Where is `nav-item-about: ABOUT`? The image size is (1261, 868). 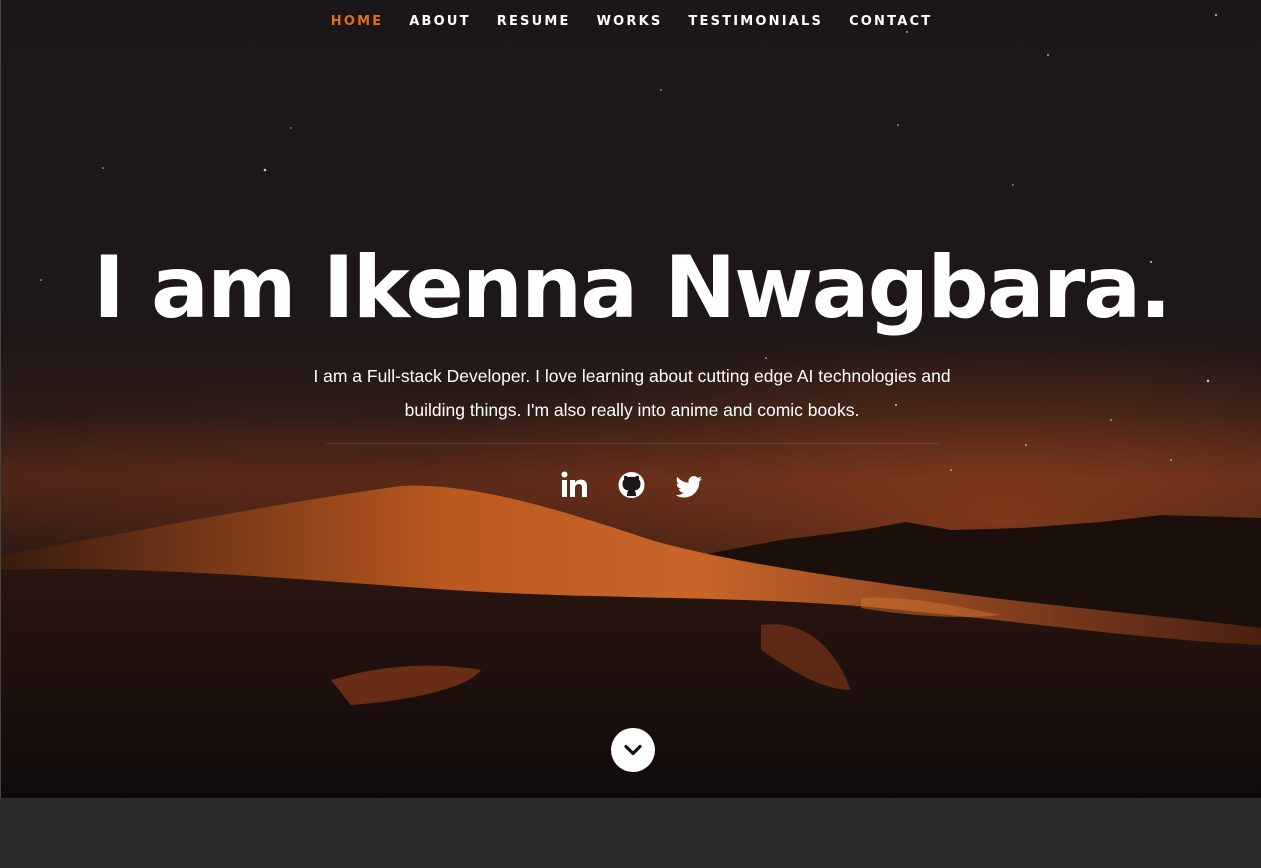 nav-item-about: ABOUT is located at coordinates (439, 21).